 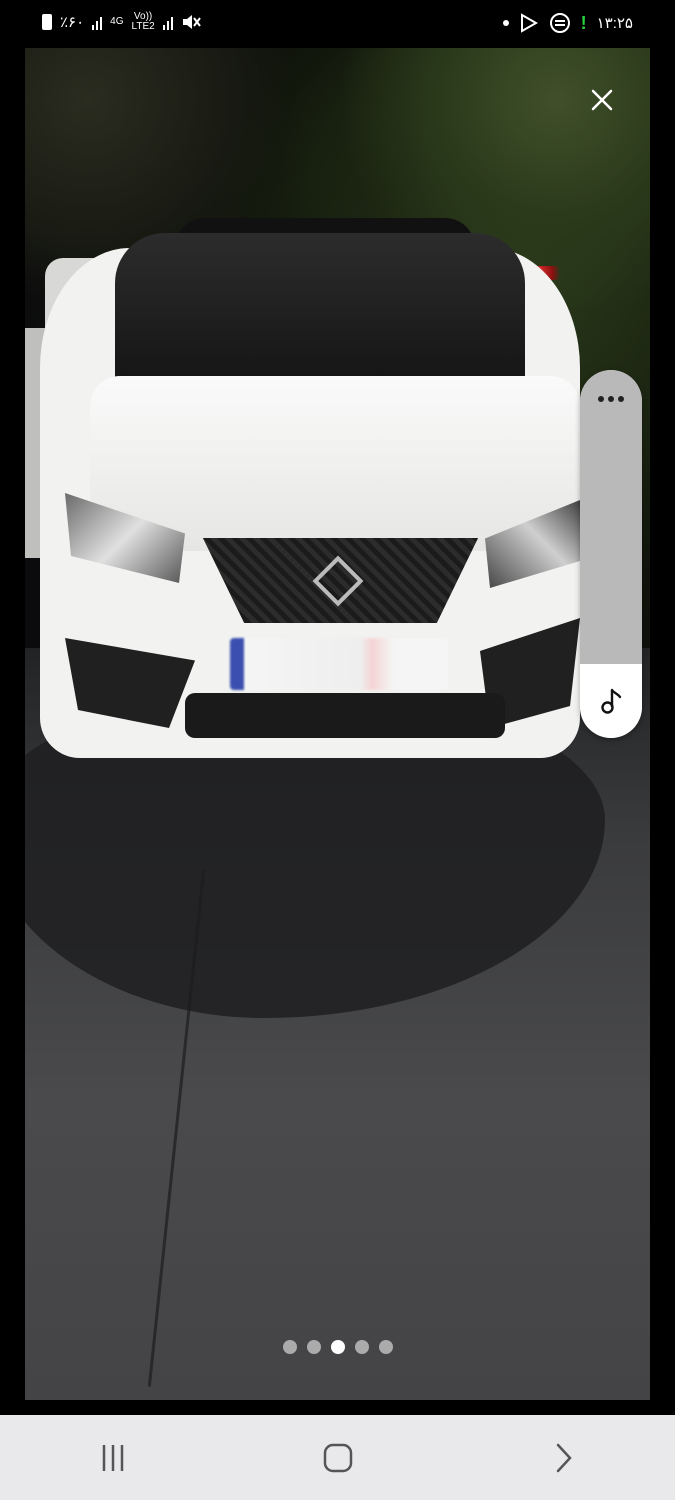 I want to click on play-store-icon, so click(x=529, y=23).